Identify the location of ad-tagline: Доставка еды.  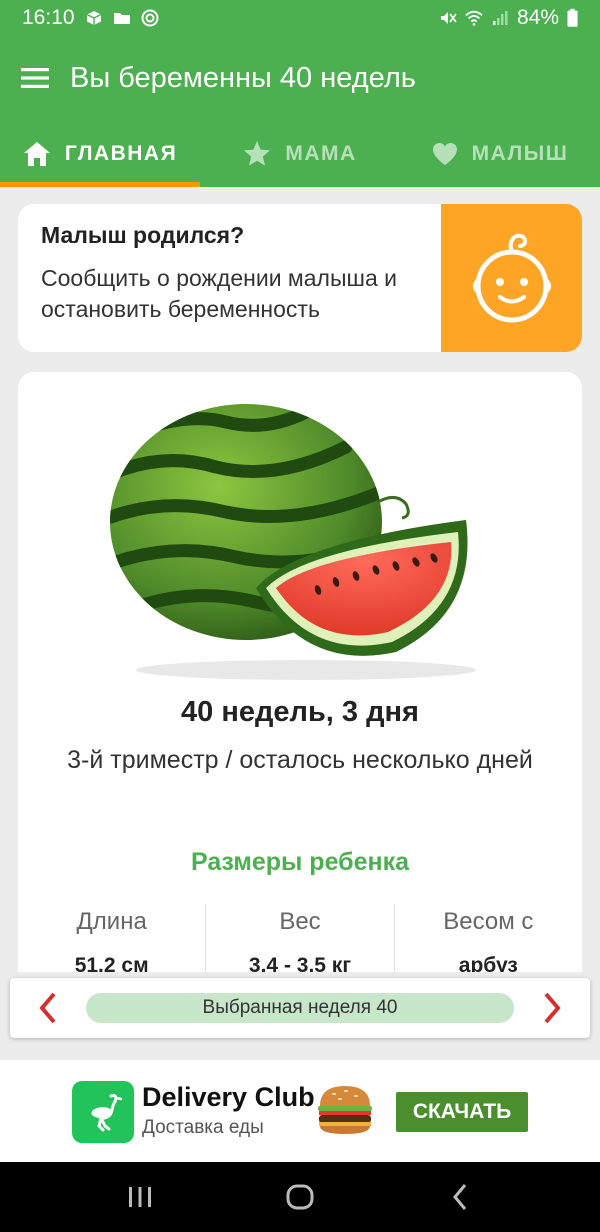
(203, 1127).